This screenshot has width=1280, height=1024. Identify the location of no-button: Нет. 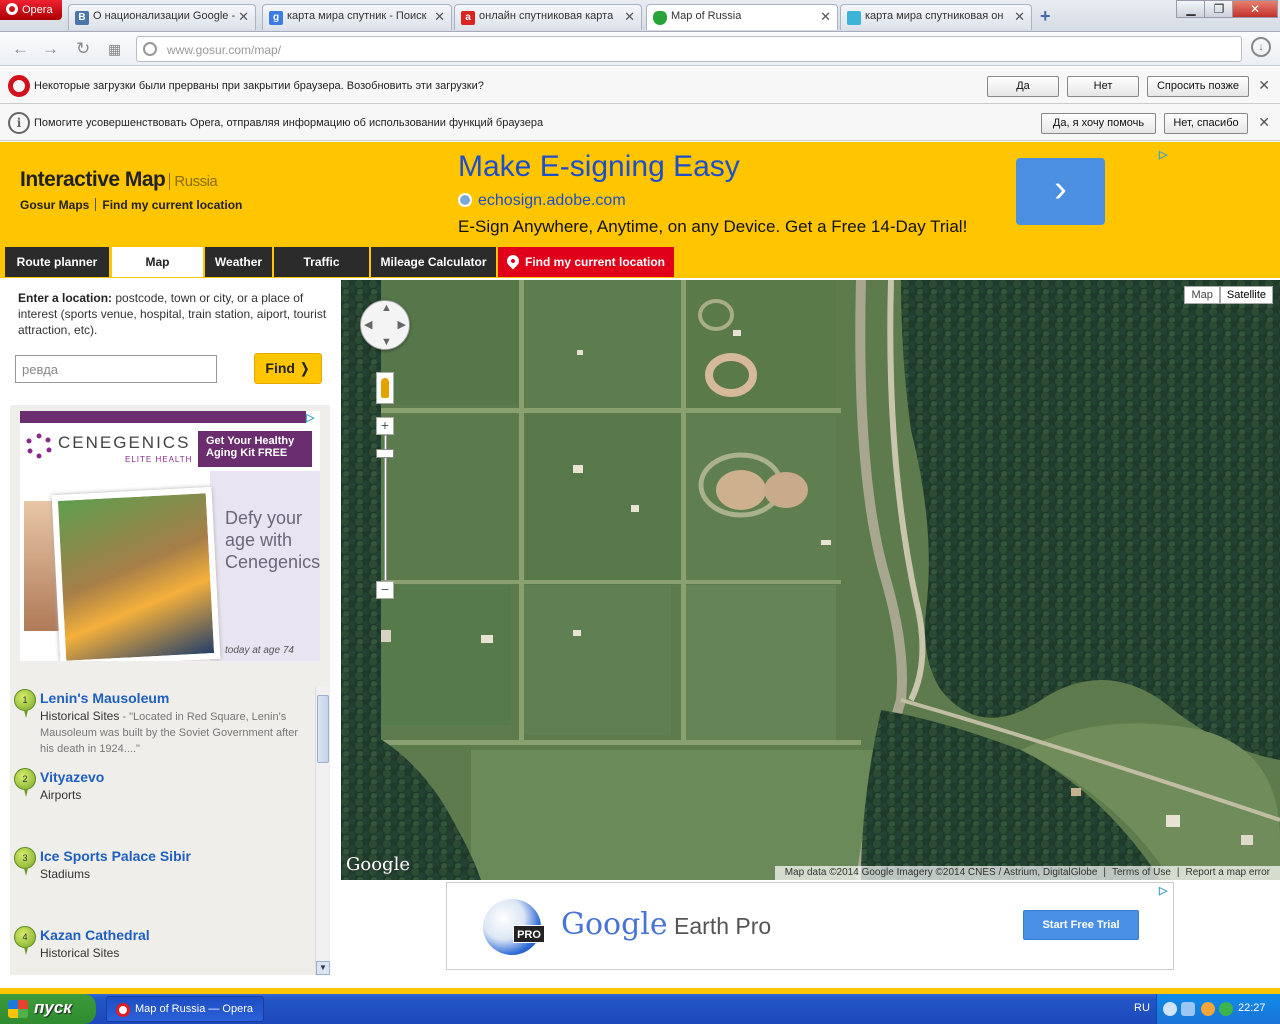
(1103, 86).